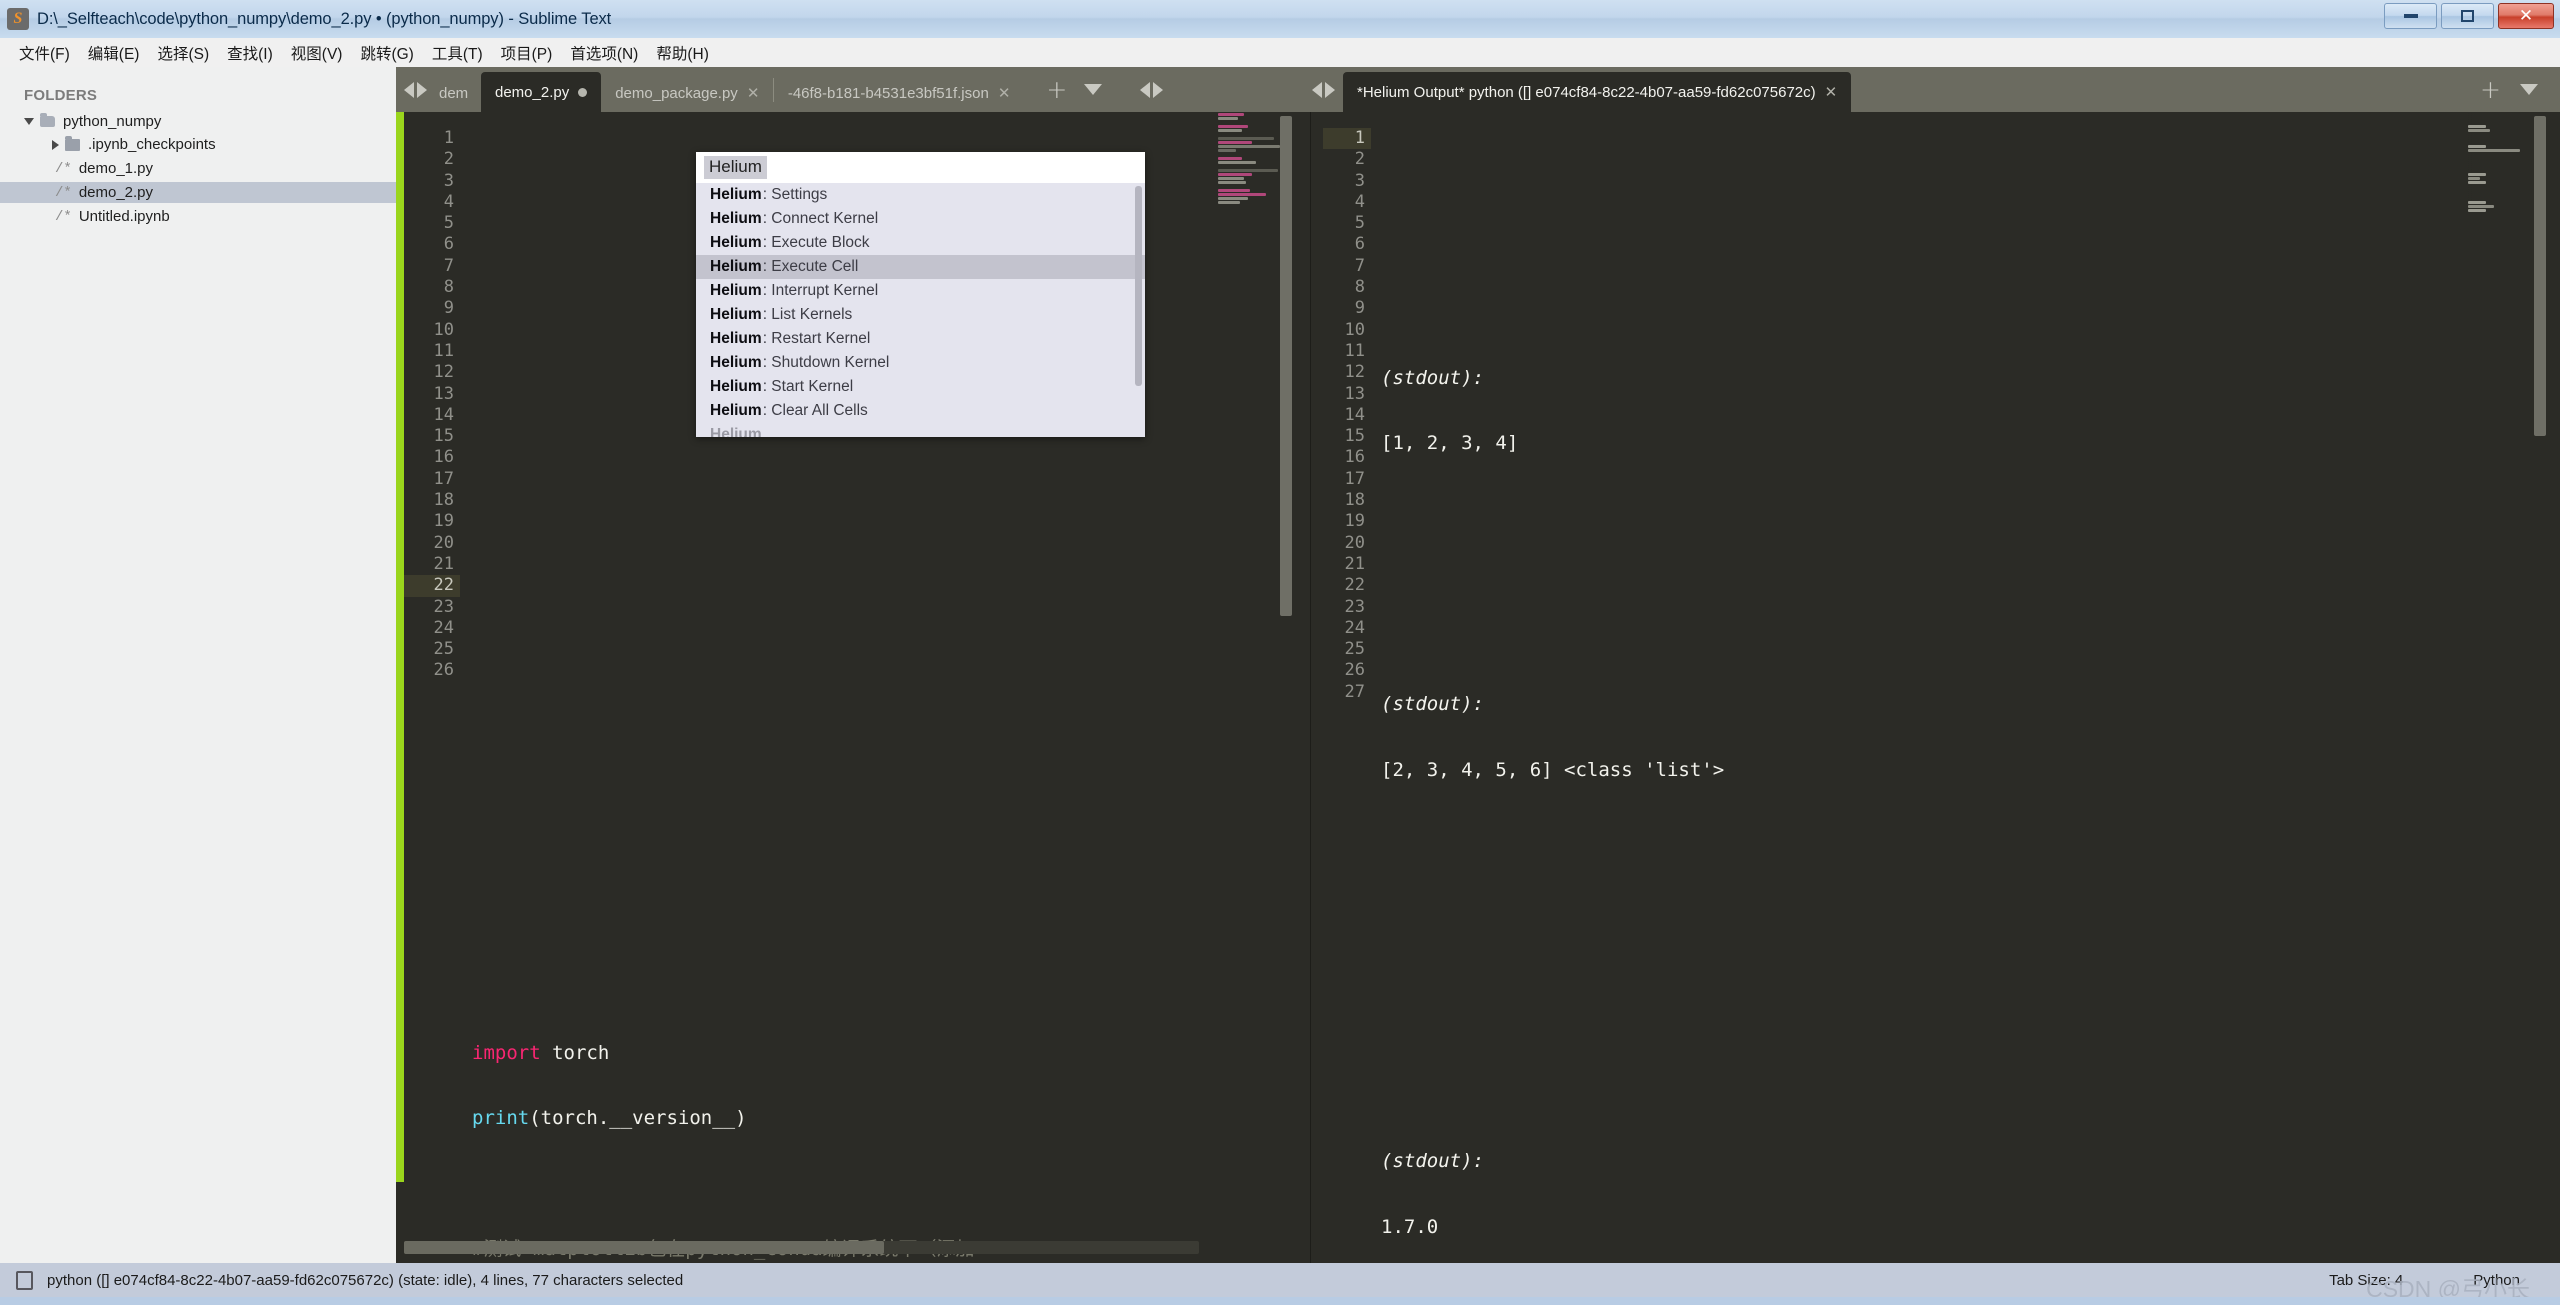  What do you see at coordinates (443, 606) in the screenshot?
I see `line-number: 23` at bounding box center [443, 606].